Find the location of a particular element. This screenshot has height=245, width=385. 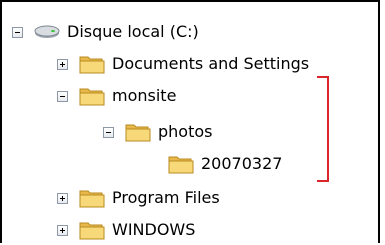

tree-node-monsite: monsite is located at coordinates (116, 96).